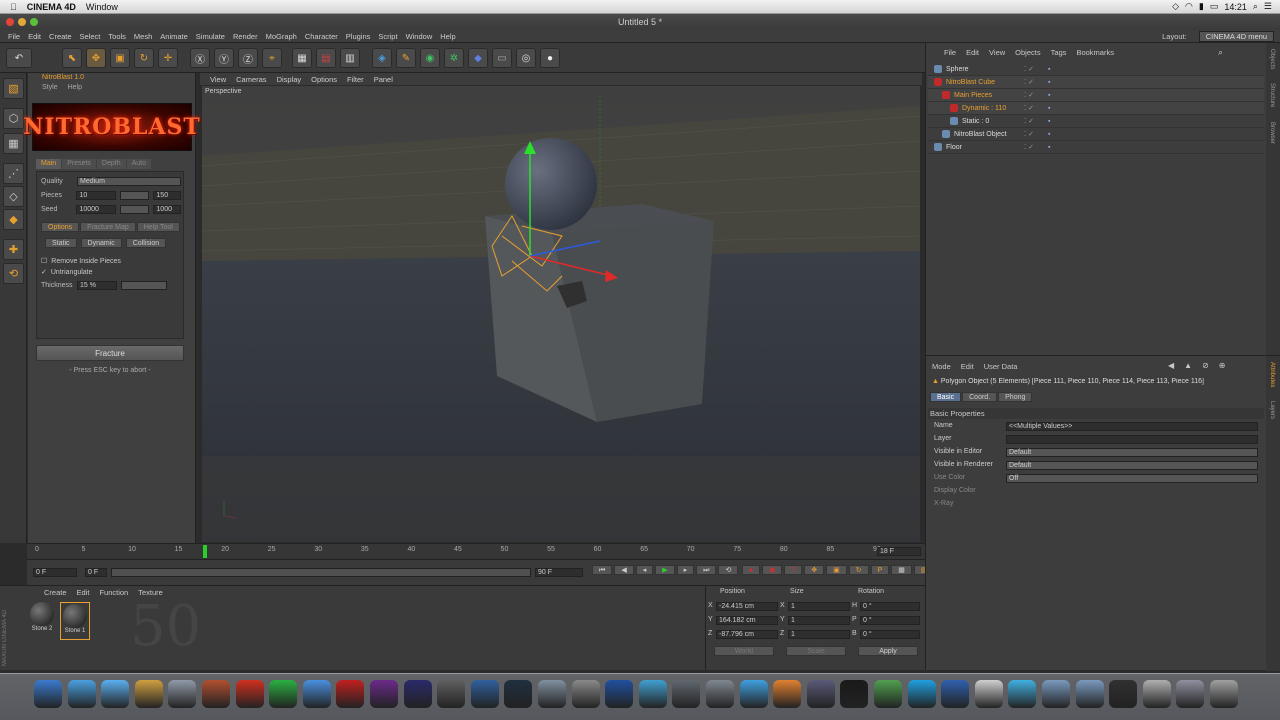 The image size is (1280, 720). What do you see at coordinates (502, 58) in the screenshot?
I see `floor-icon: ▭` at bounding box center [502, 58].